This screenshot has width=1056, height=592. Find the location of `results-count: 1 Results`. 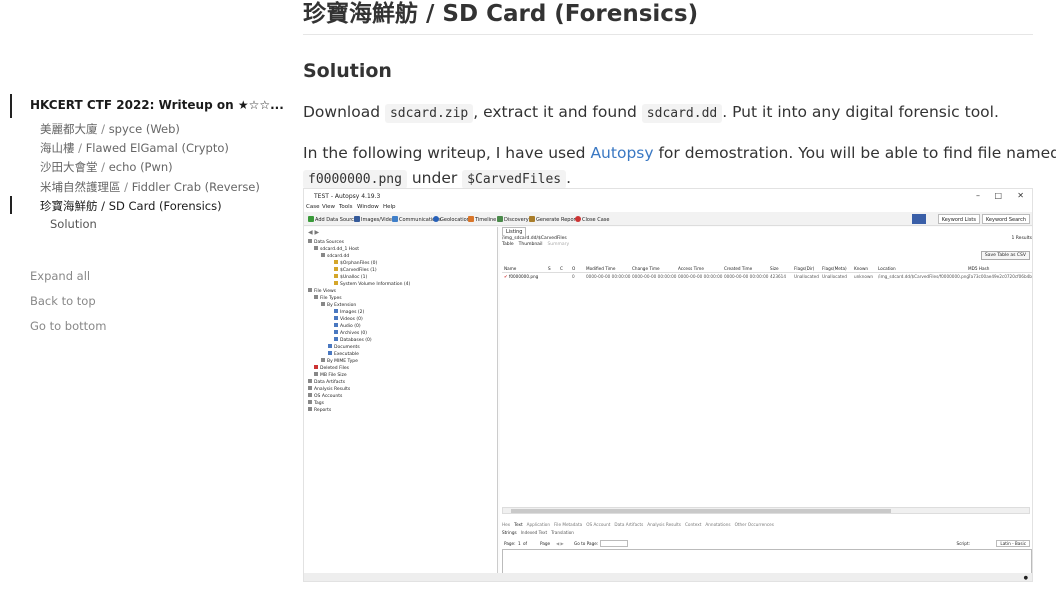

results-count: 1 Results is located at coordinates (1021, 238).